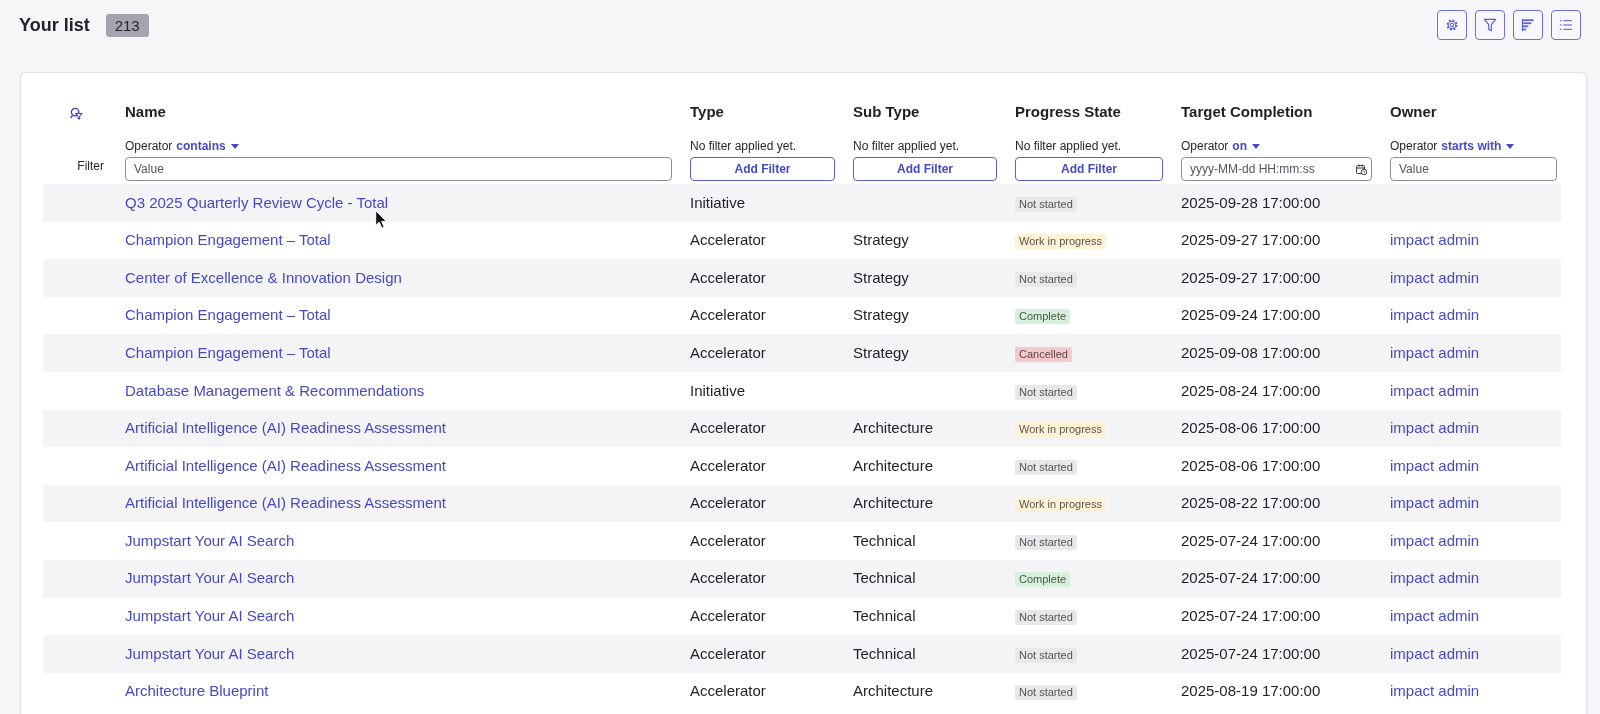 The width and height of the screenshot is (1600, 714). I want to click on column-header: Progress State, so click(1068, 112).